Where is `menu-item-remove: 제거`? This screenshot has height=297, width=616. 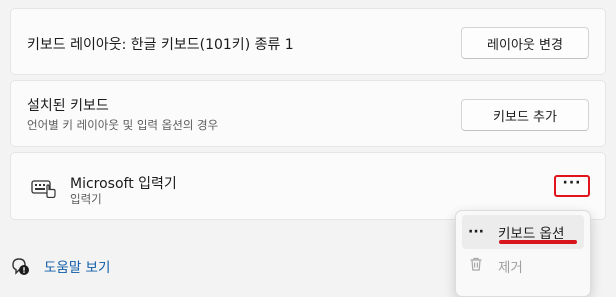 menu-item-remove: 제거 is located at coordinates (523, 266).